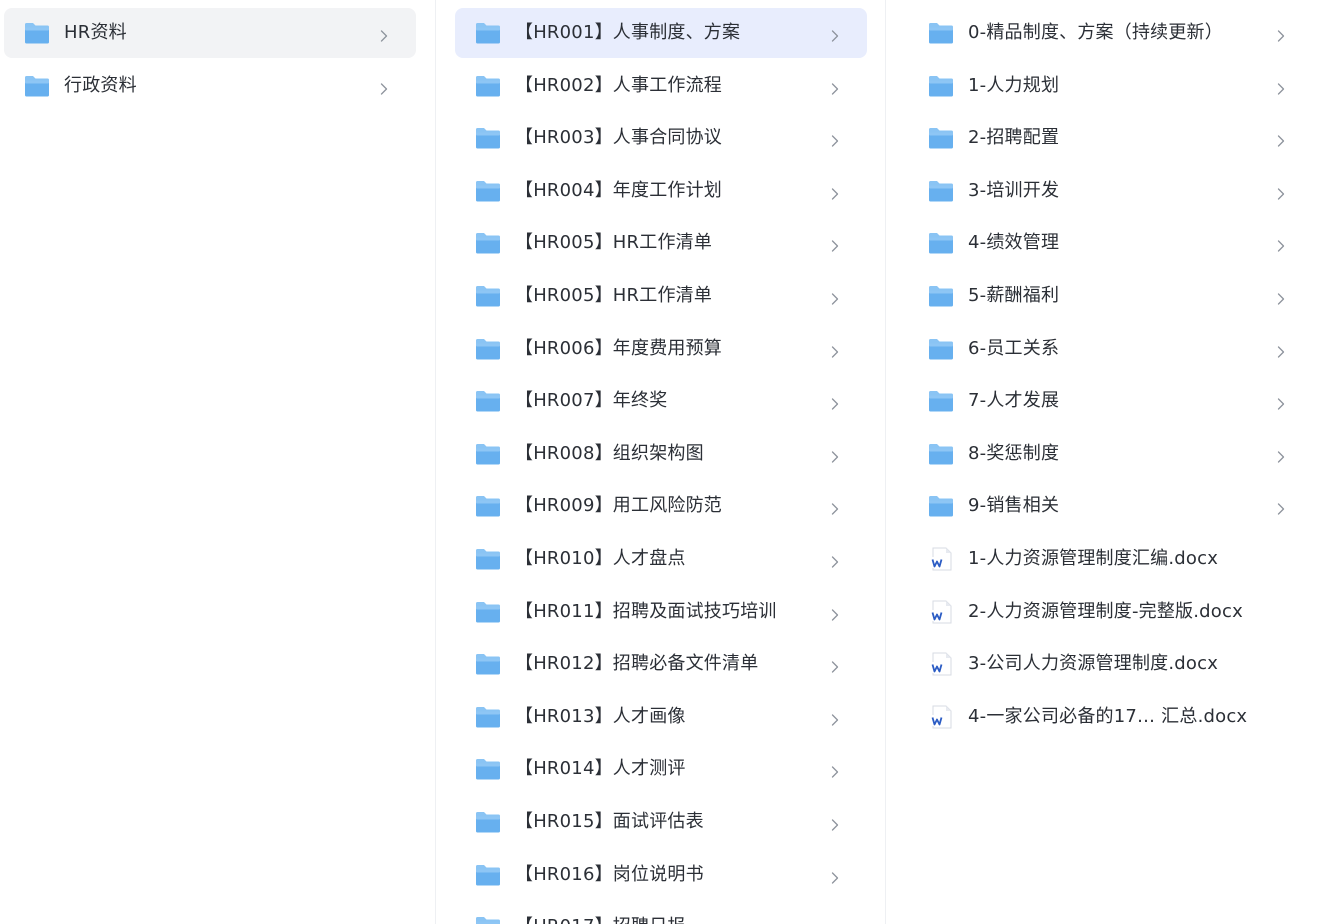 This screenshot has height=924, width=1322. I want to click on file-row: 2-人力资源管理制度-完整版.docx, so click(1110, 612).